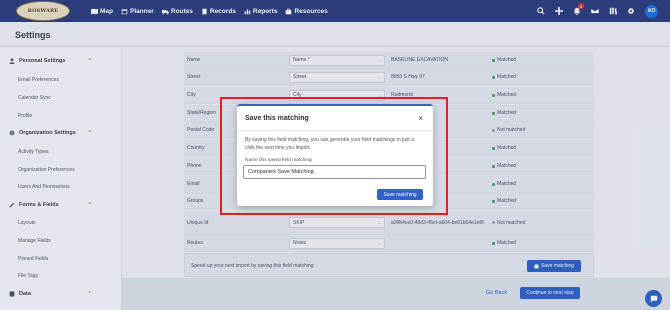 Image resolution: width=670 pixels, height=310 pixels. What do you see at coordinates (335, 130) in the screenshot?
I see `dialog-divider` at bounding box center [335, 130].